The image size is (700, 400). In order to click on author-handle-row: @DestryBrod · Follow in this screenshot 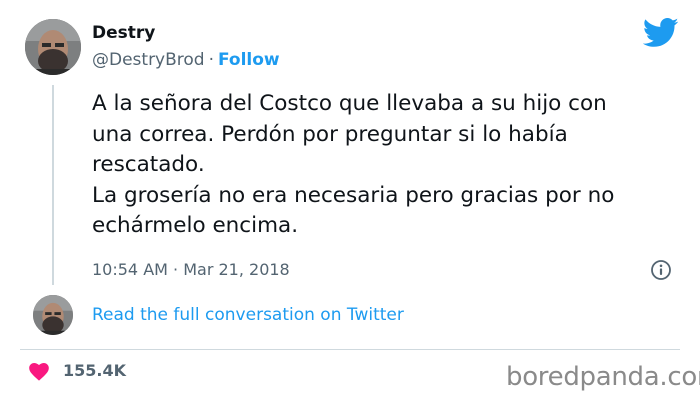, I will do `click(186, 60)`.